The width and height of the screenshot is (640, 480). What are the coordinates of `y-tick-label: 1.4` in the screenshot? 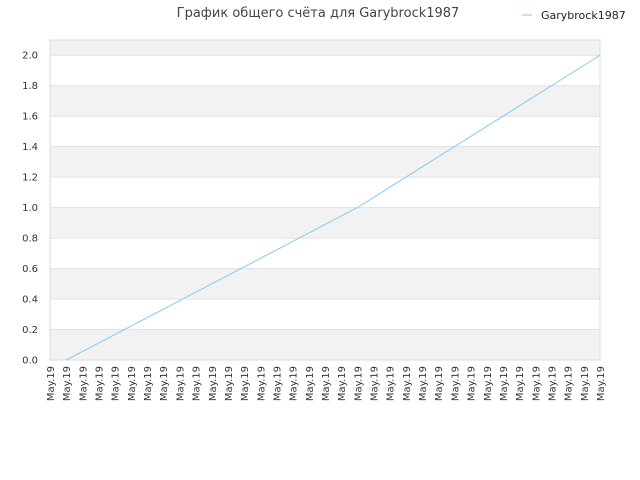 It's located at (30, 147).